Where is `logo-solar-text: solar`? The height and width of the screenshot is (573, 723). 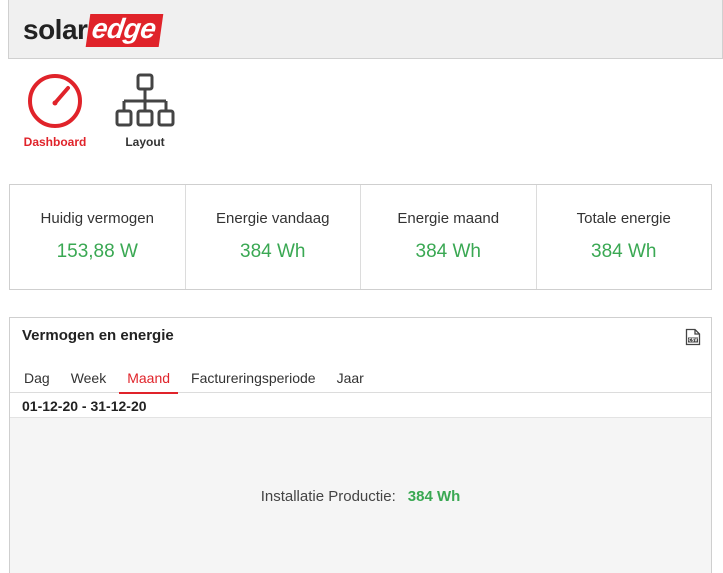 logo-solar-text: solar is located at coordinates (55, 29).